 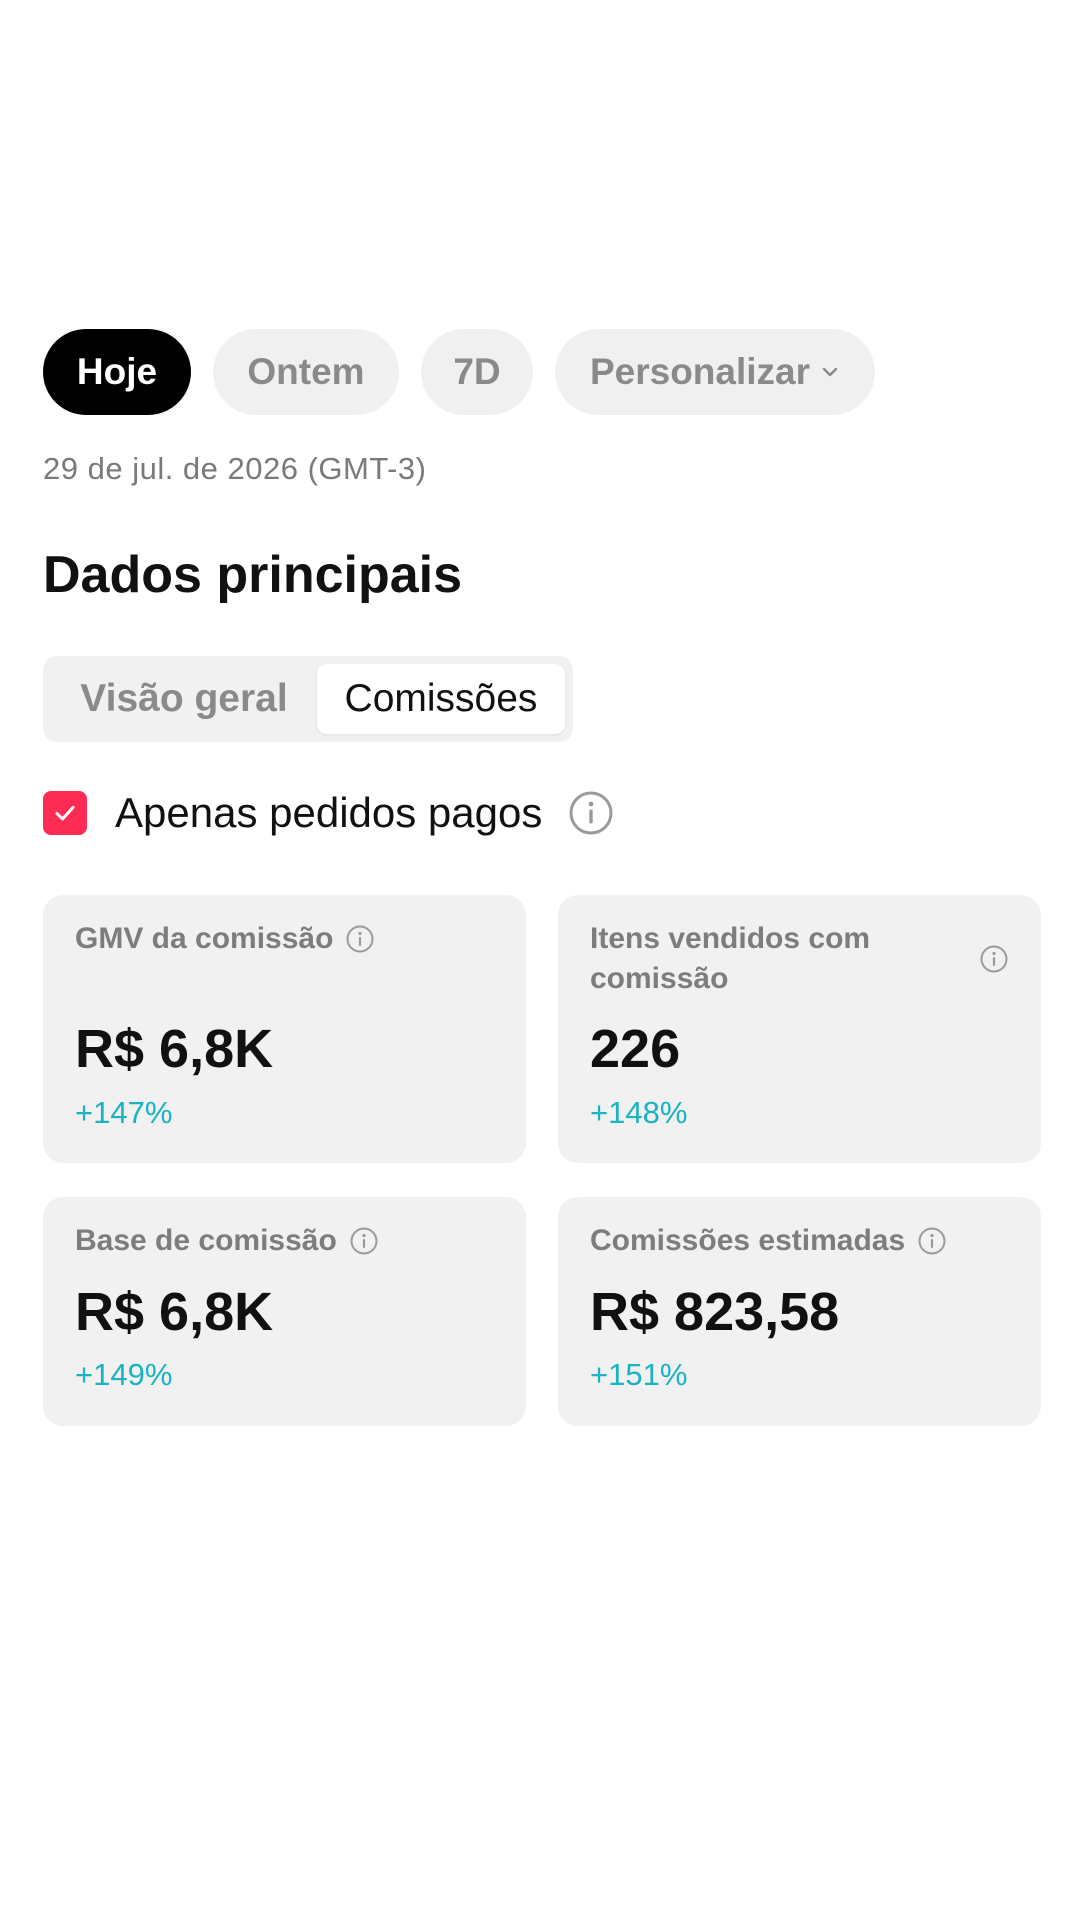 I want to click on metric-card-commission-gmv: GMV da comissão R$ 6,8K +147%, so click(x=284, y=1029).